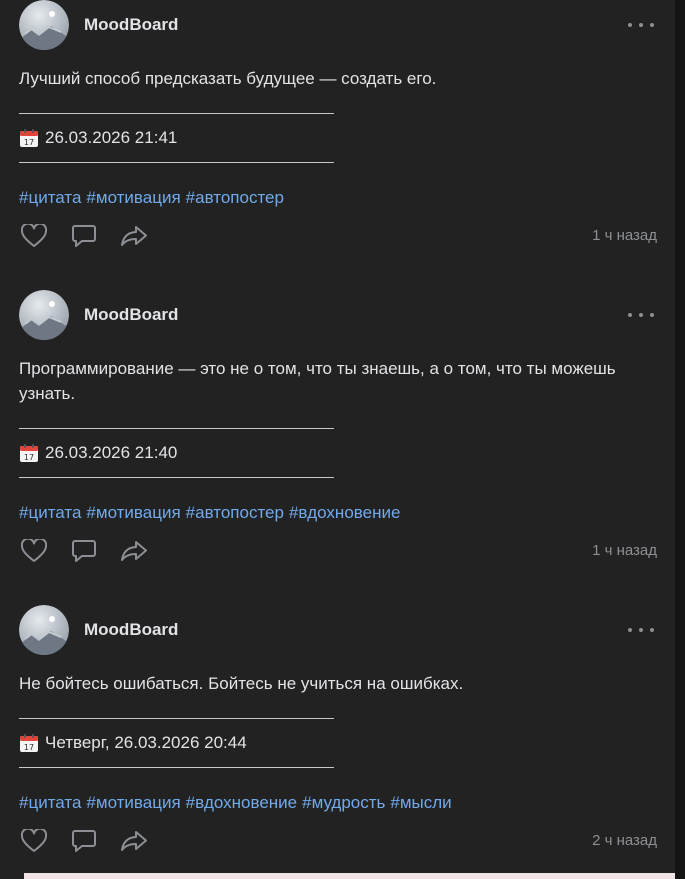 The height and width of the screenshot is (879, 685). Describe the element at coordinates (420, 802) in the screenshot. I see `hashtag-link: #мысли` at that location.